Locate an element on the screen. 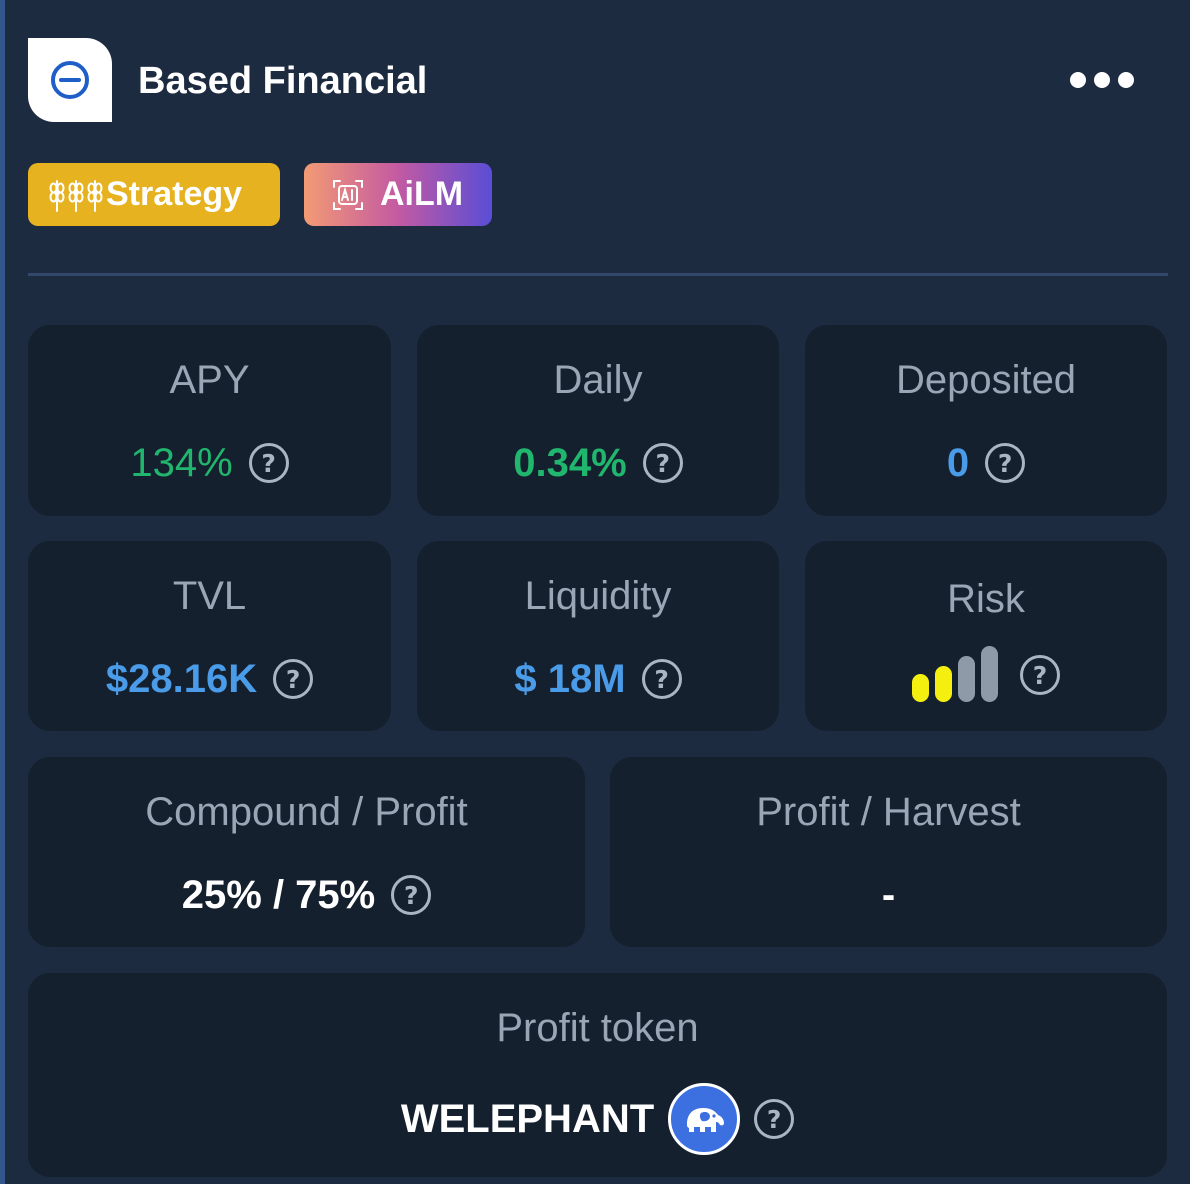  daily-label: Daily is located at coordinates (598, 380).